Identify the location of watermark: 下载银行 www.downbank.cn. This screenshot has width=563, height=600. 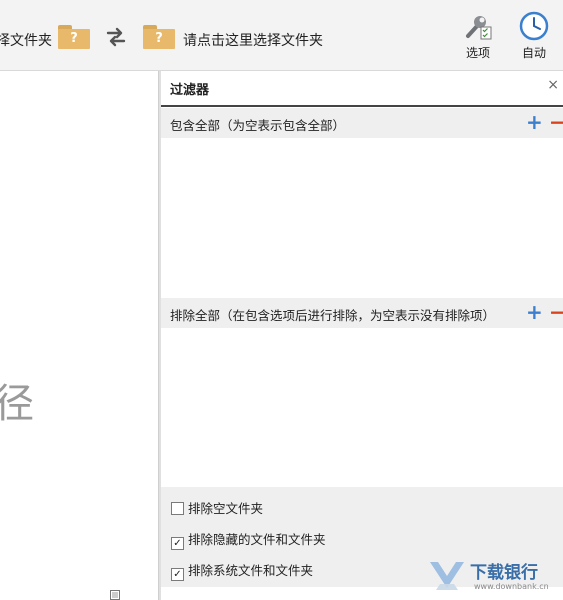
(495, 576).